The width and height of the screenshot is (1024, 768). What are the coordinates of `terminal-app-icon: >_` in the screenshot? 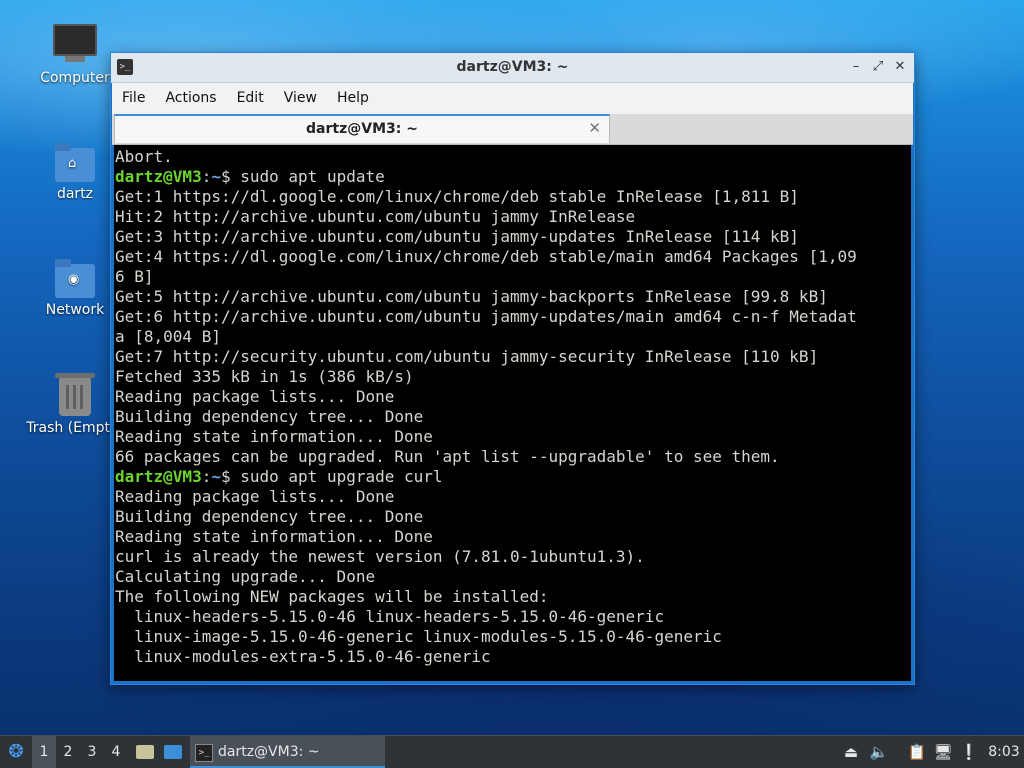 It's located at (204, 753).